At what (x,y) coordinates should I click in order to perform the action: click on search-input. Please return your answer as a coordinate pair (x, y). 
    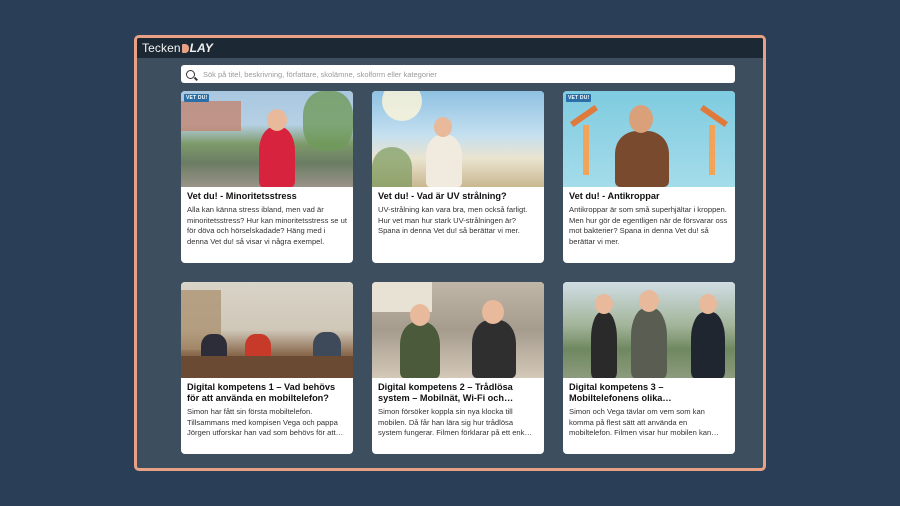
    Looking at the image, I should click on (463, 74).